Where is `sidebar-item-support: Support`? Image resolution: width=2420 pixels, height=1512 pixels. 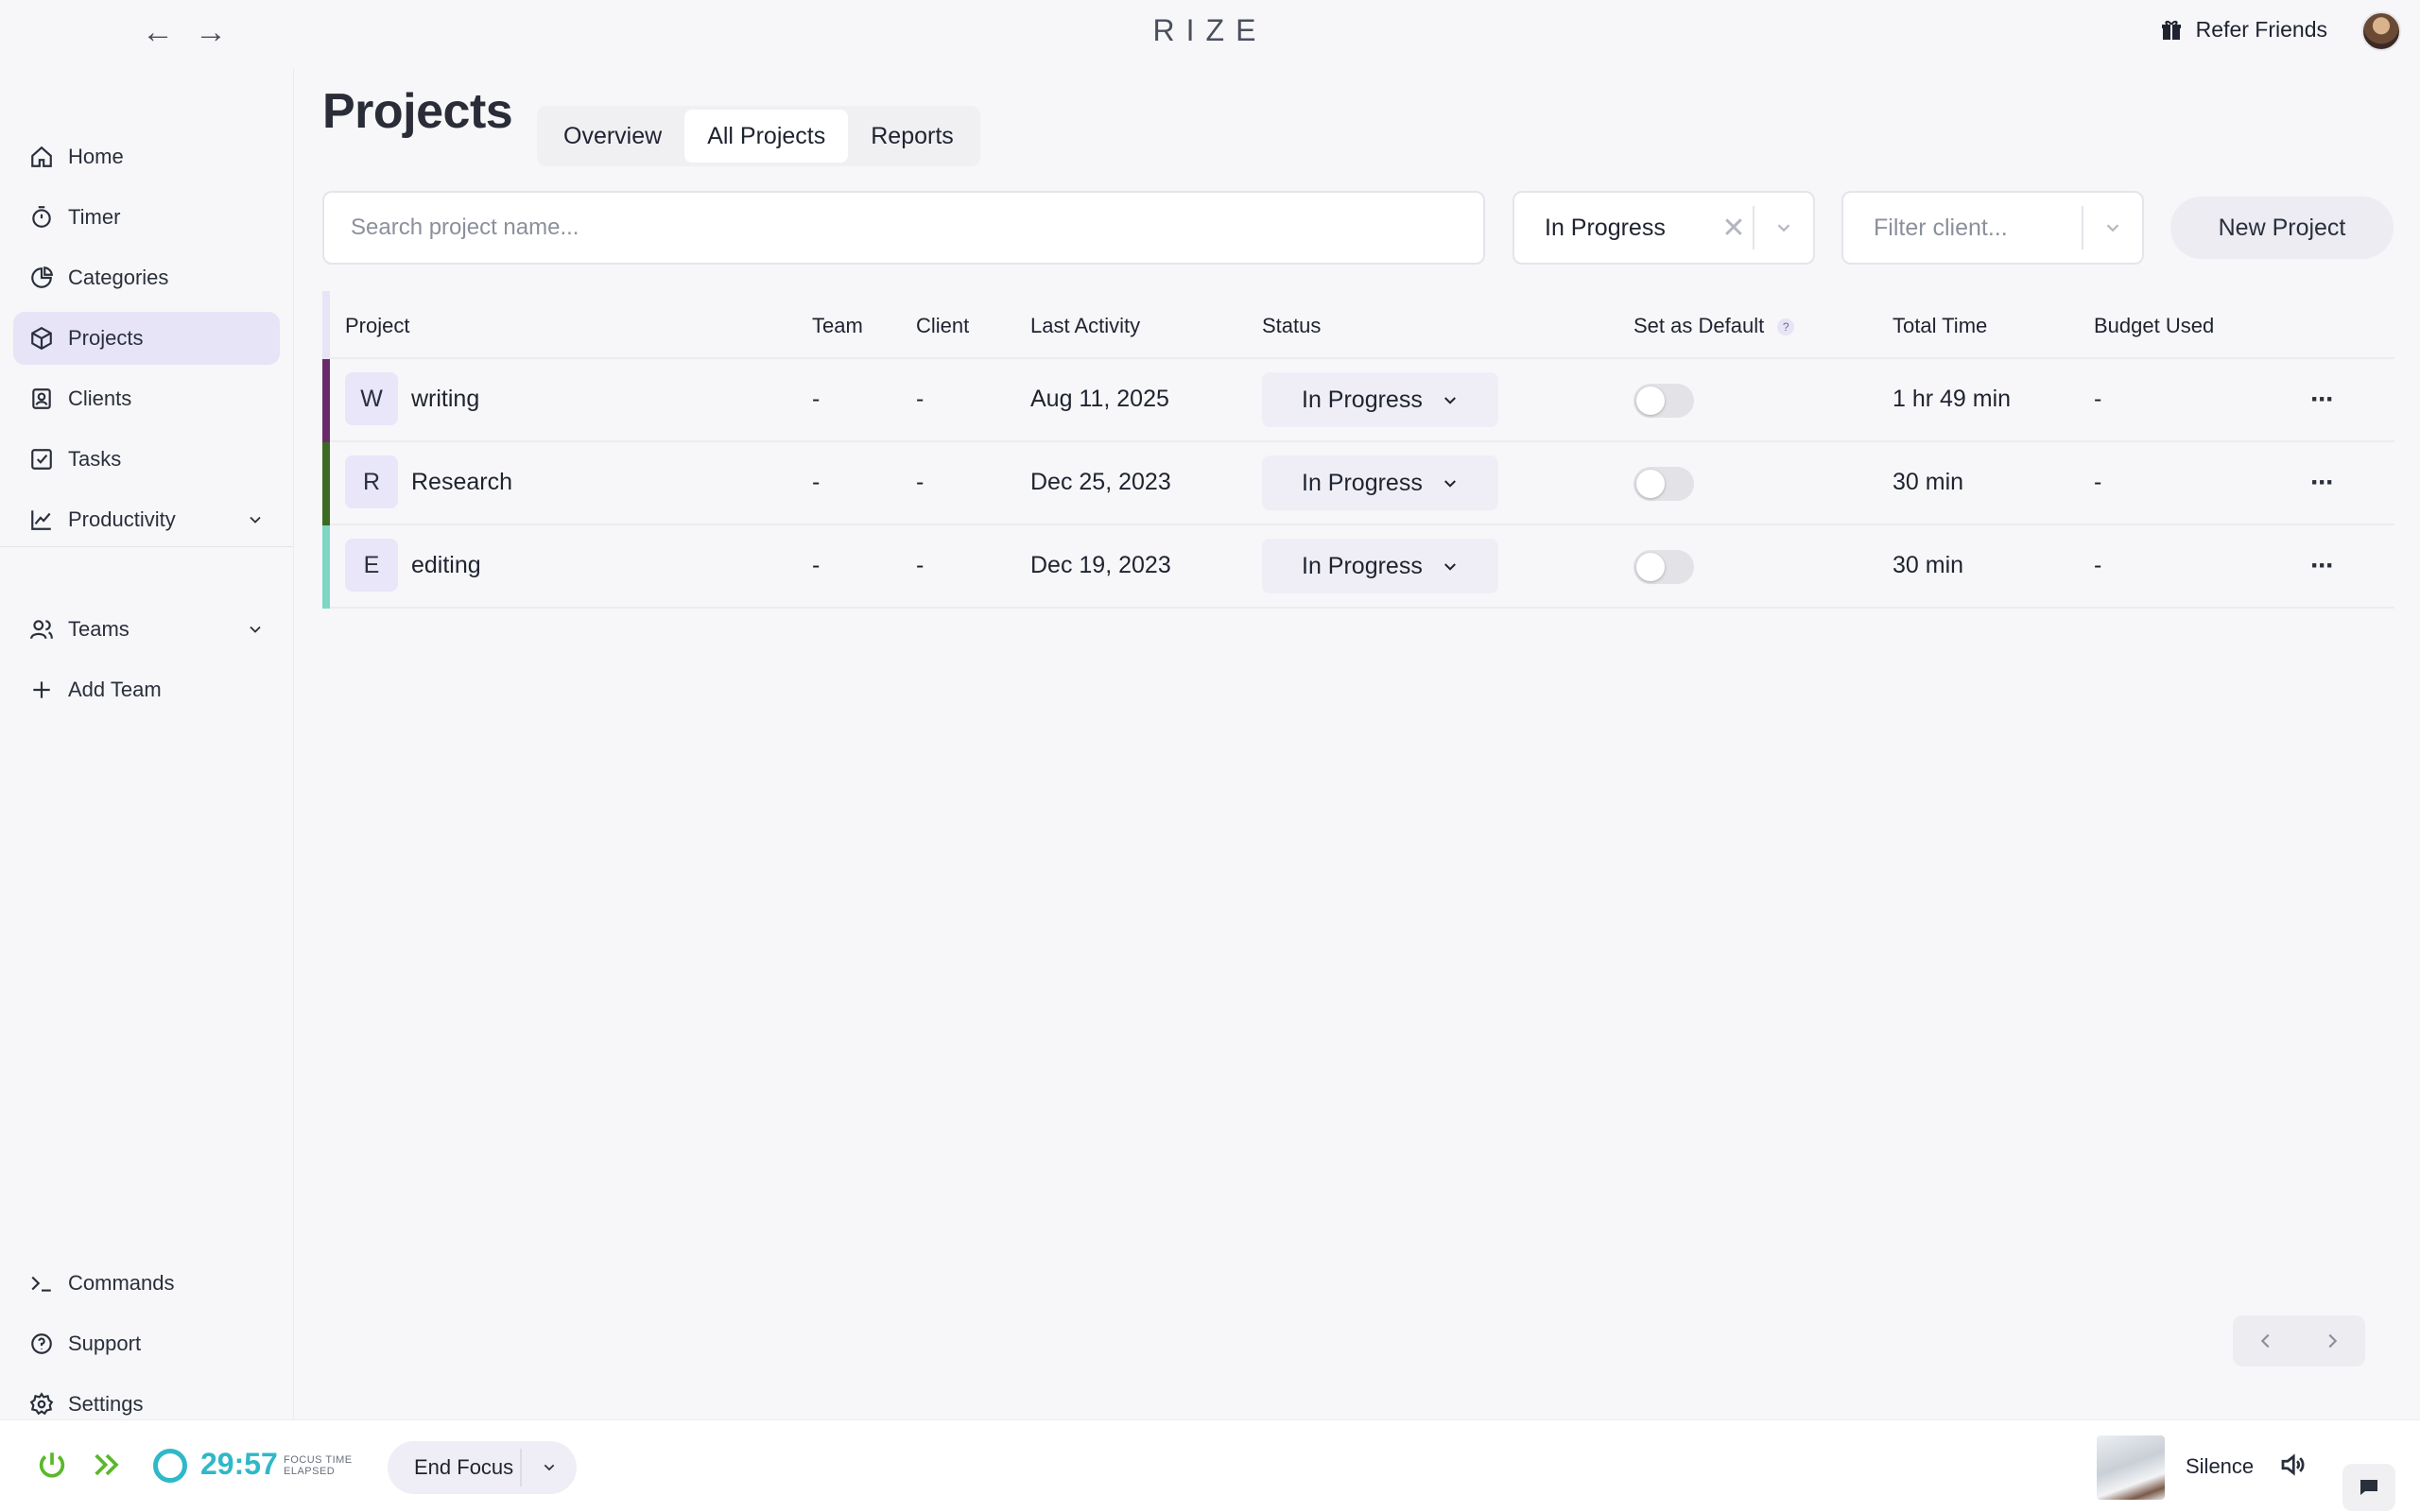
sidebar-item-support: Support is located at coordinates (146, 1343).